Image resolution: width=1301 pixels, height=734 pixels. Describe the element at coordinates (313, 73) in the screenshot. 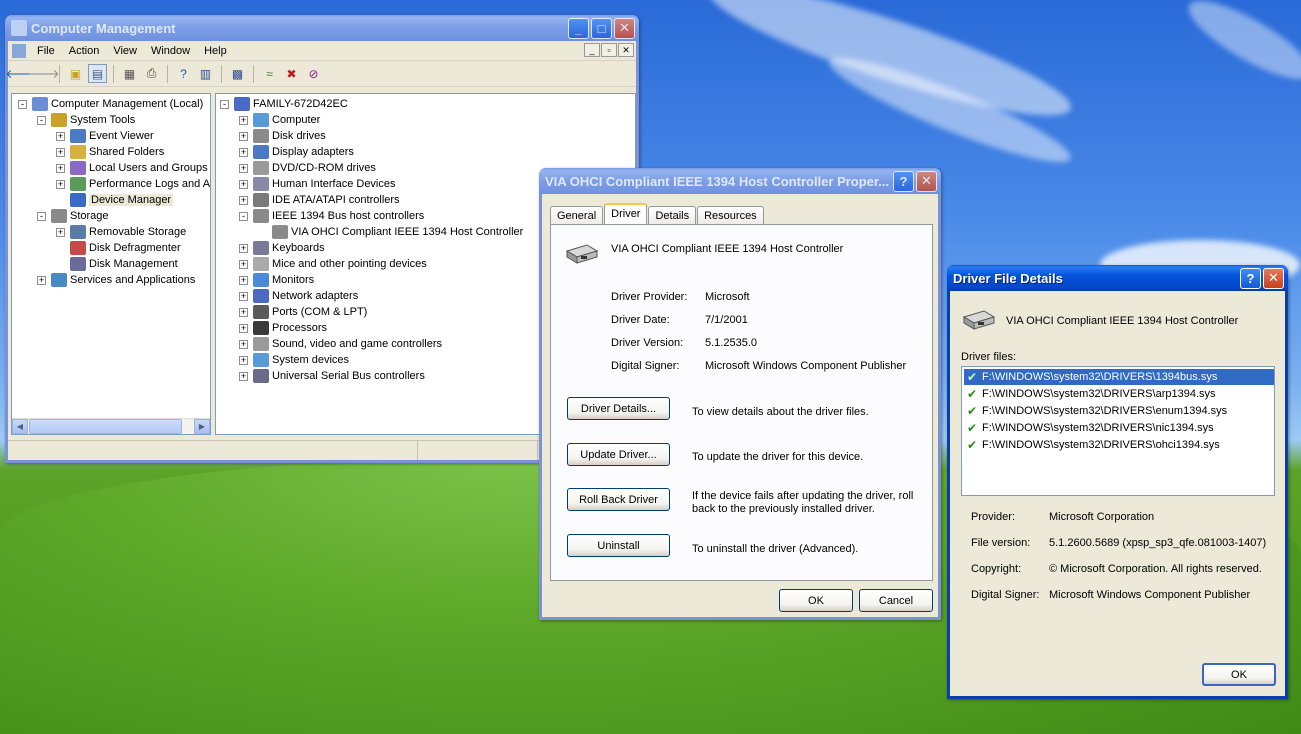

I see `disable-device-icon: ⊘` at that location.